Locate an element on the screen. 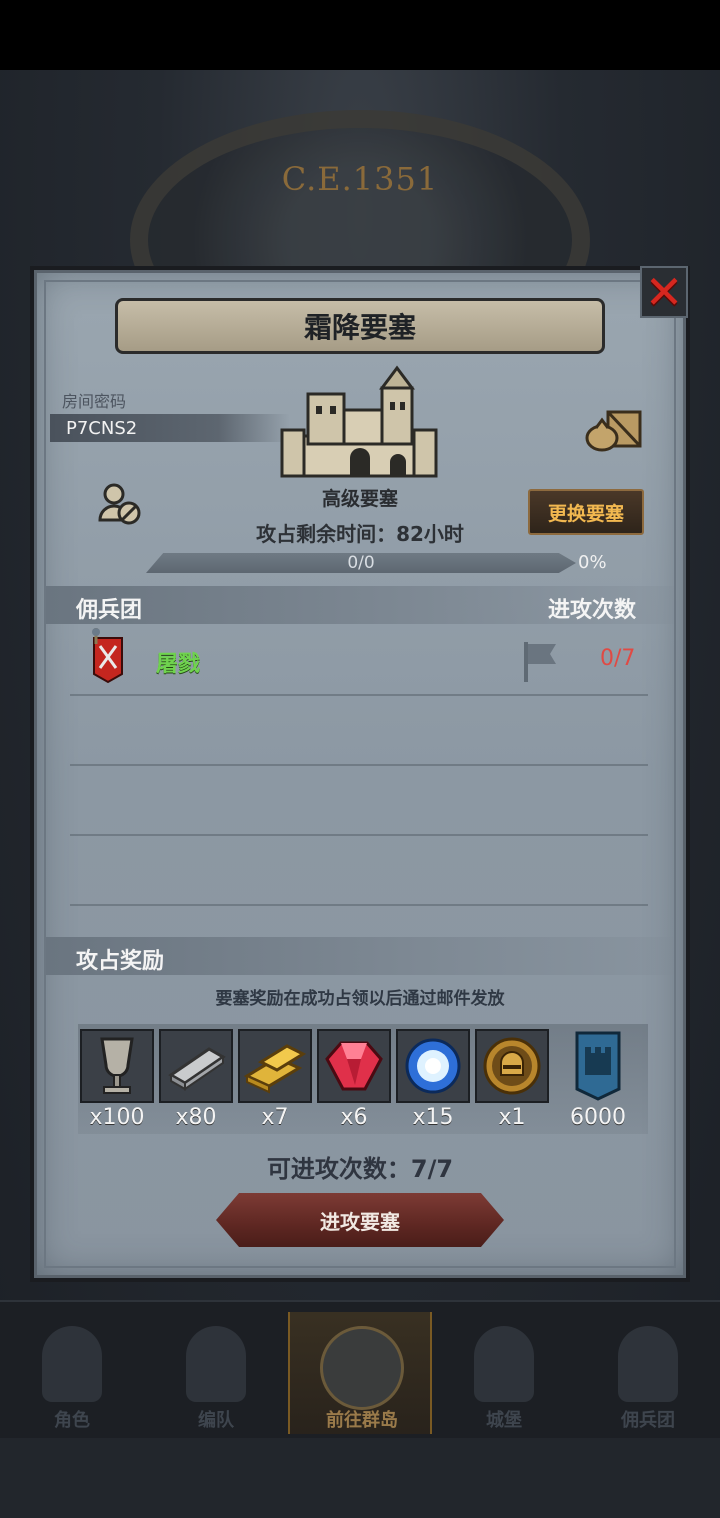 The width and height of the screenshot is (720, 1518). attacks-available: 可进攻次数：7/7 is located at coordinates (360, 1169).